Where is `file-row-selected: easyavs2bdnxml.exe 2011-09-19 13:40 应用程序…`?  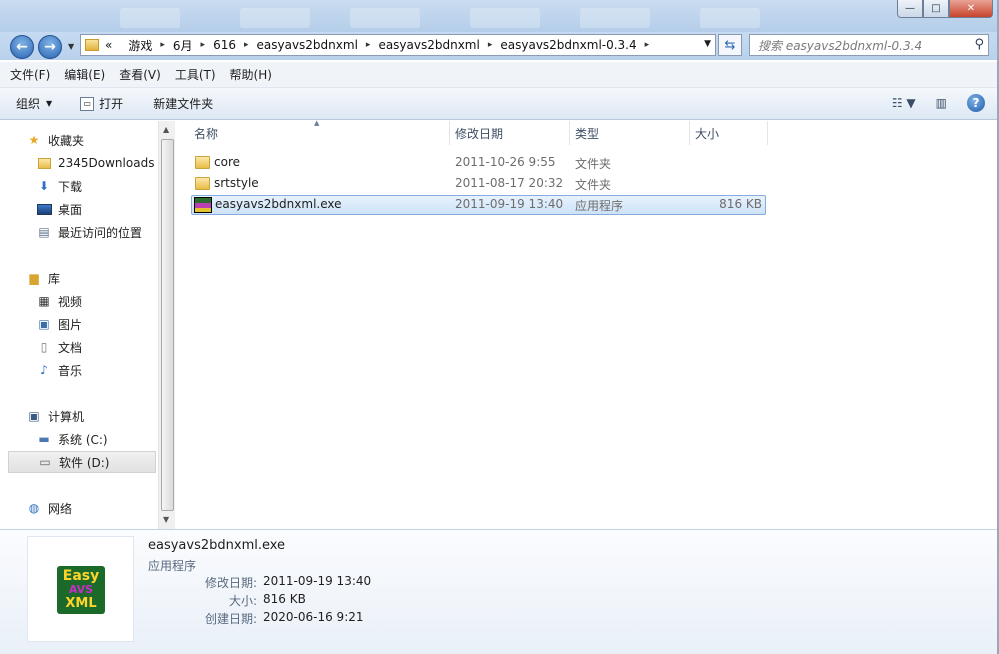 file-row-selected: easyavs2bdnxml.exe 2011-09-19 13:40 应用程序… is located at coordinates (478, 205).